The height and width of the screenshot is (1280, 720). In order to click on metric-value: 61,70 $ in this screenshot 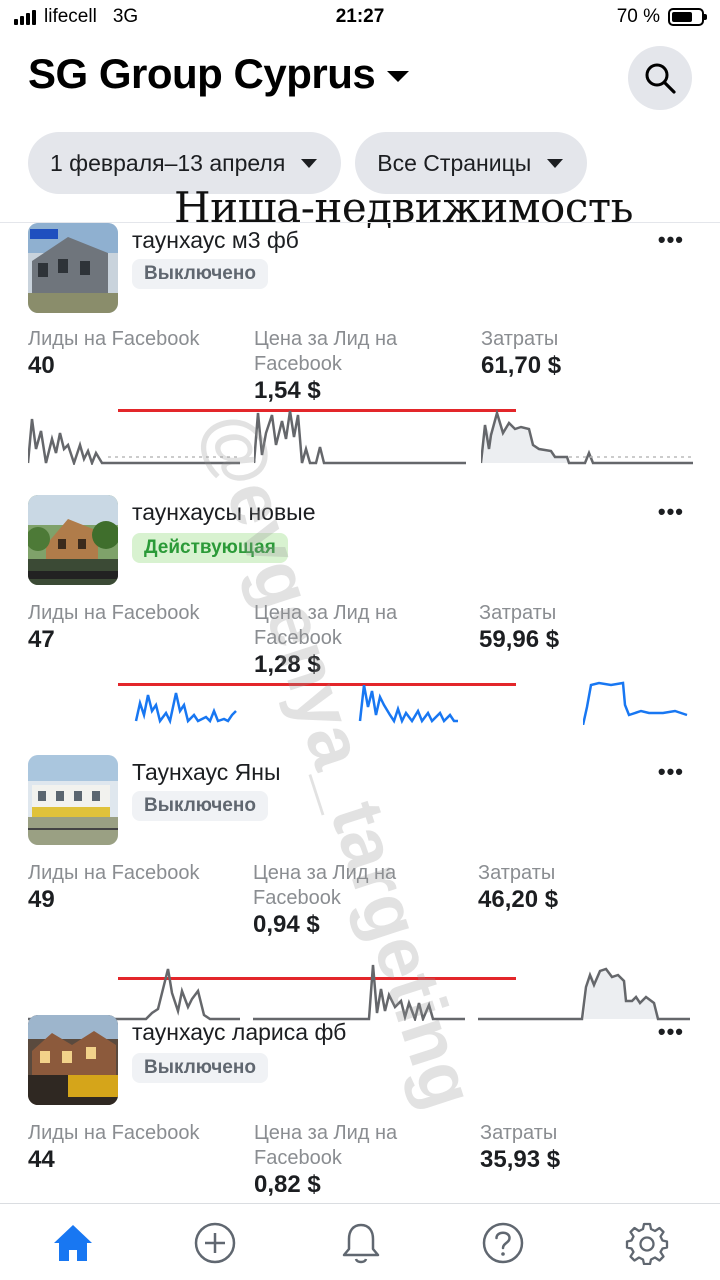, I will do `click(521, 365)`.